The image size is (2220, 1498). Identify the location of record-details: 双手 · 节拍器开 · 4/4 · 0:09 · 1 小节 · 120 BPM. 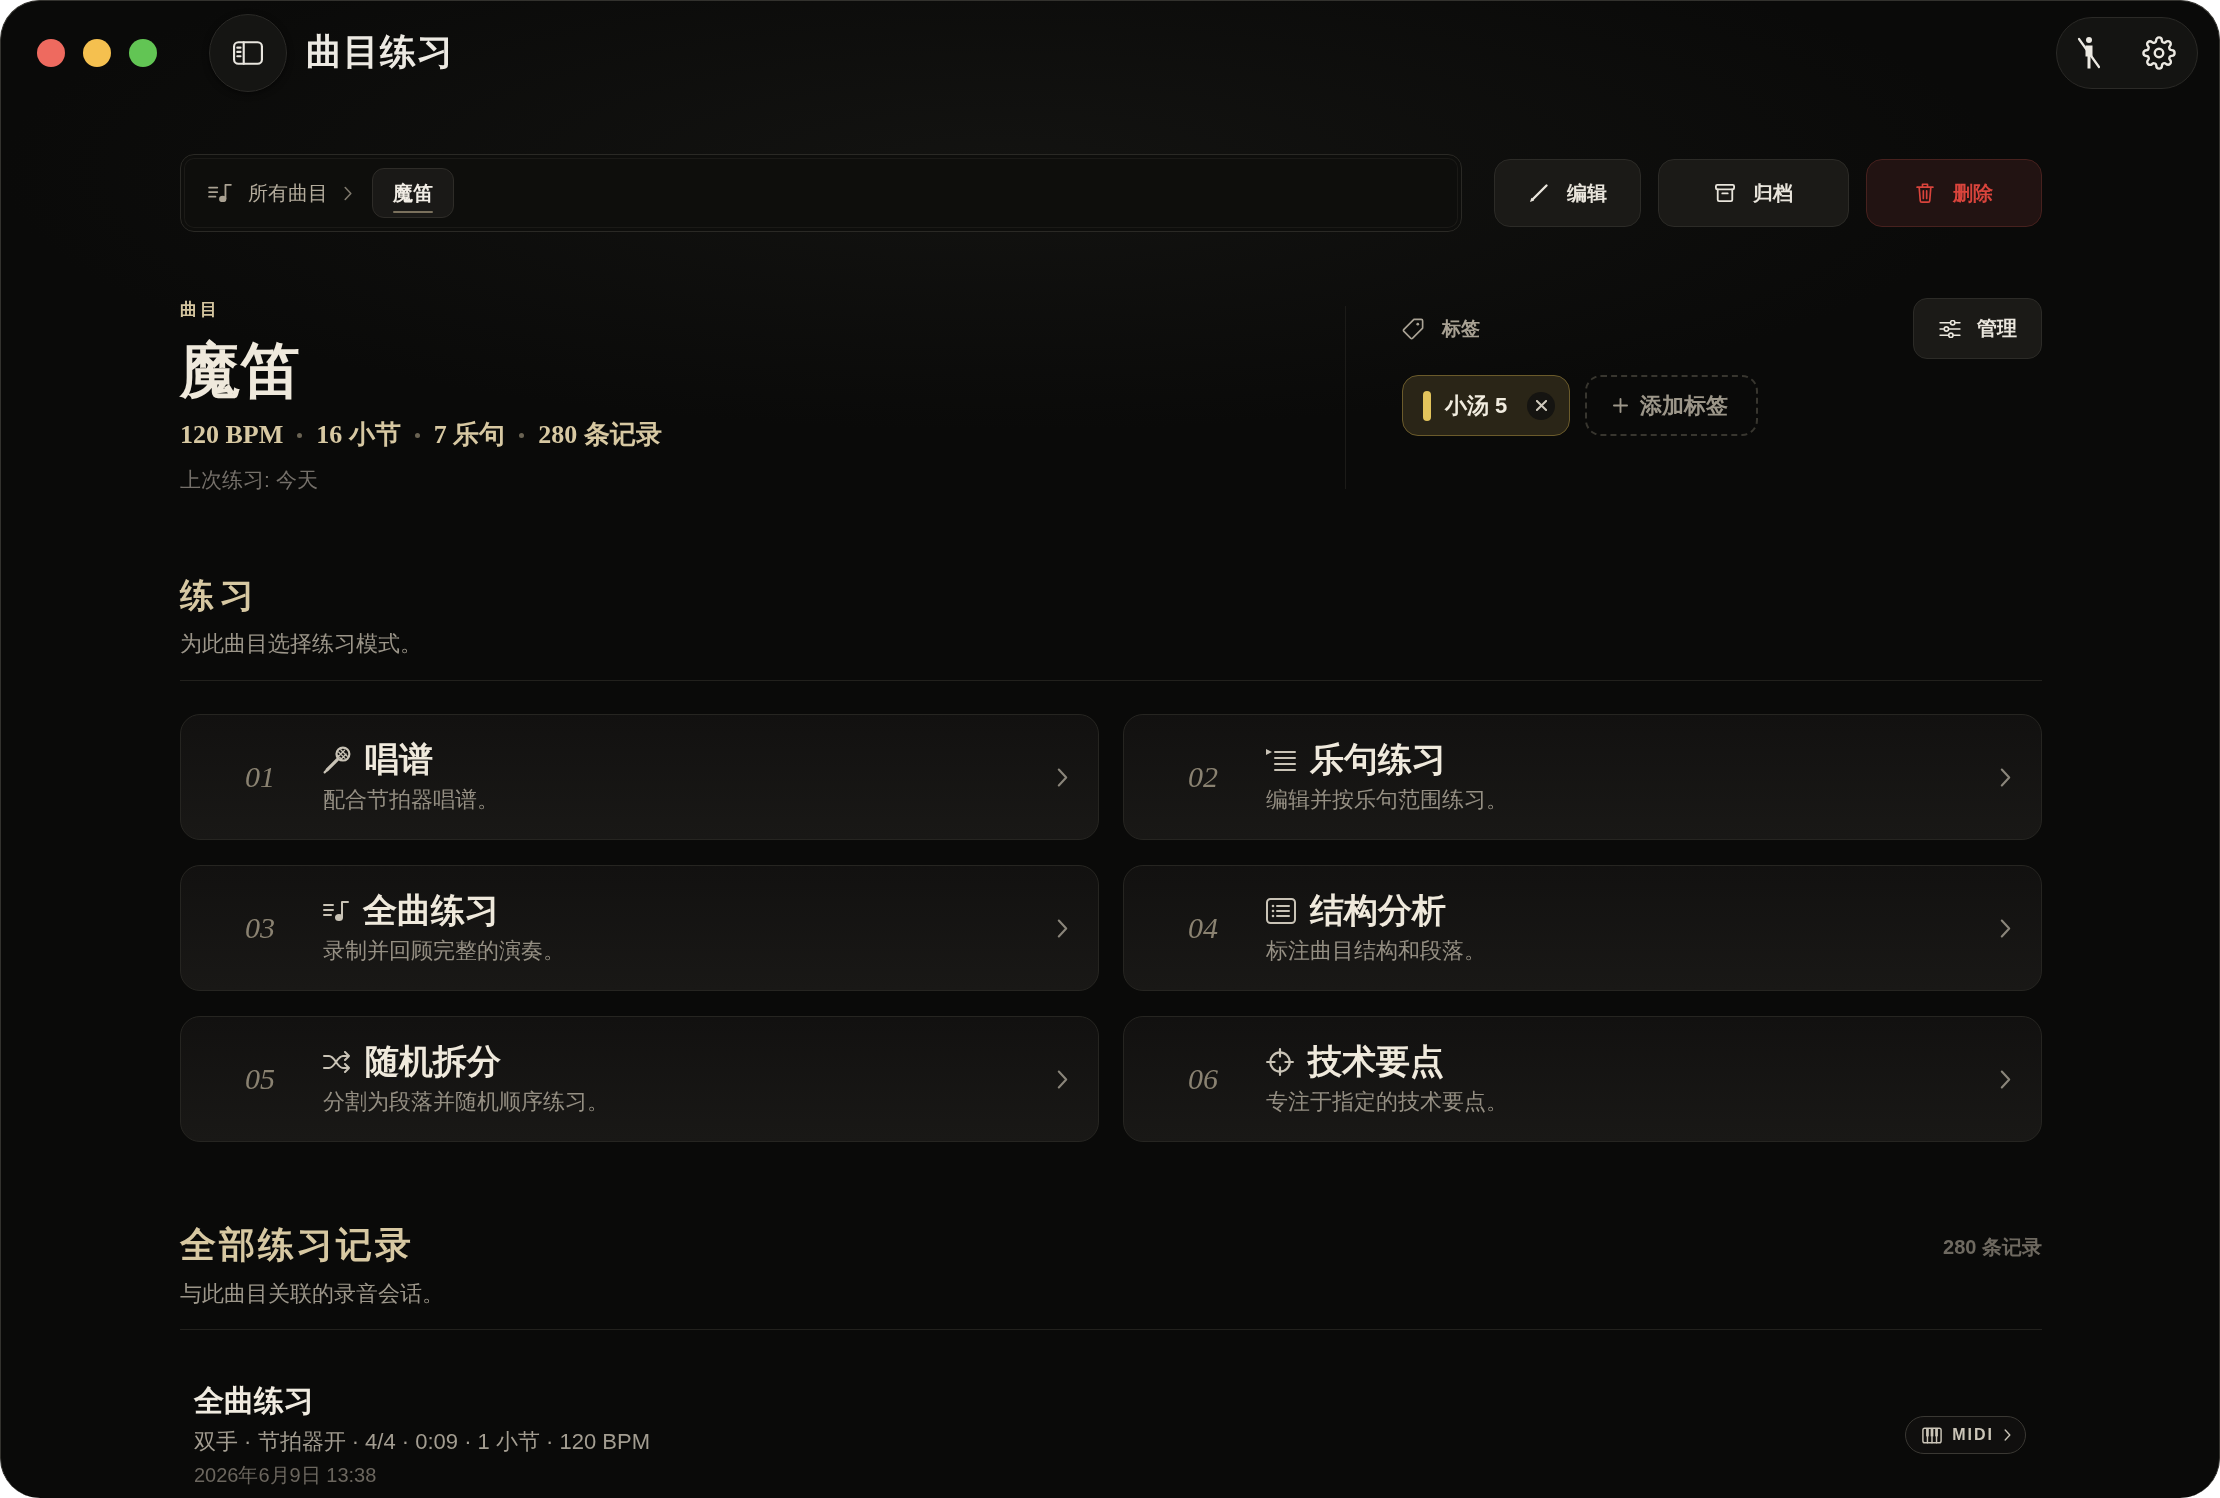
(422, 1442).